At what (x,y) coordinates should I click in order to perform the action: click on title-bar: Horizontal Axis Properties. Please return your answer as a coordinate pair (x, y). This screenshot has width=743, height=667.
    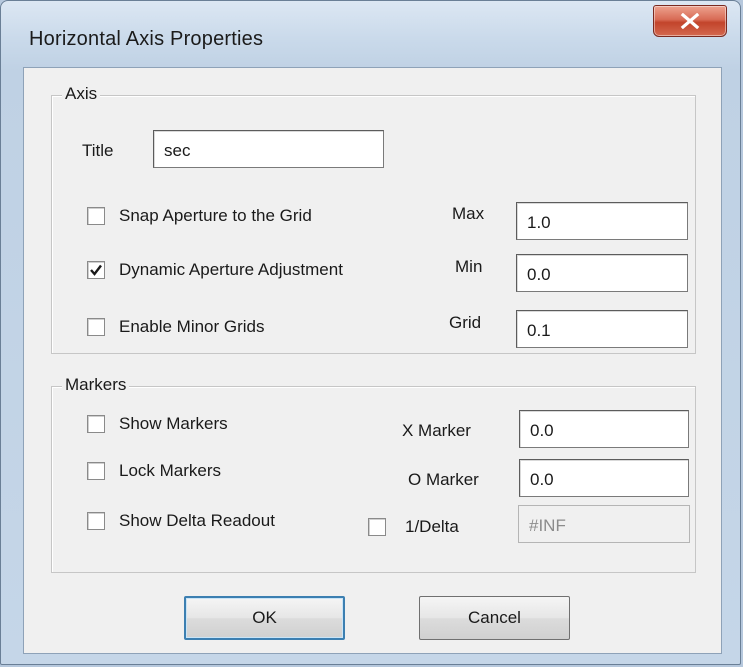
    Looking at the image, I should click on (370, 34).